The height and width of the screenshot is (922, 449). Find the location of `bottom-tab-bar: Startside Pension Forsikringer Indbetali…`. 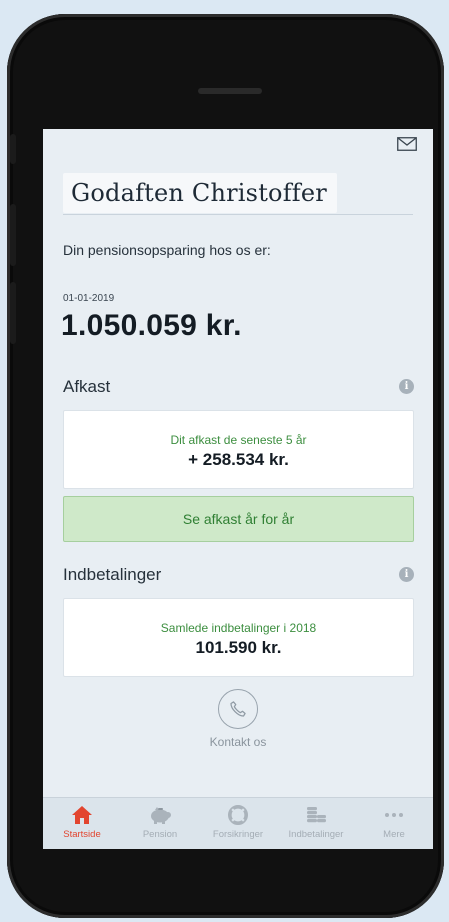

bottom-tab-bar: Startside Pension Forsikringer Indbetali… is located at coordinates (238, 823).